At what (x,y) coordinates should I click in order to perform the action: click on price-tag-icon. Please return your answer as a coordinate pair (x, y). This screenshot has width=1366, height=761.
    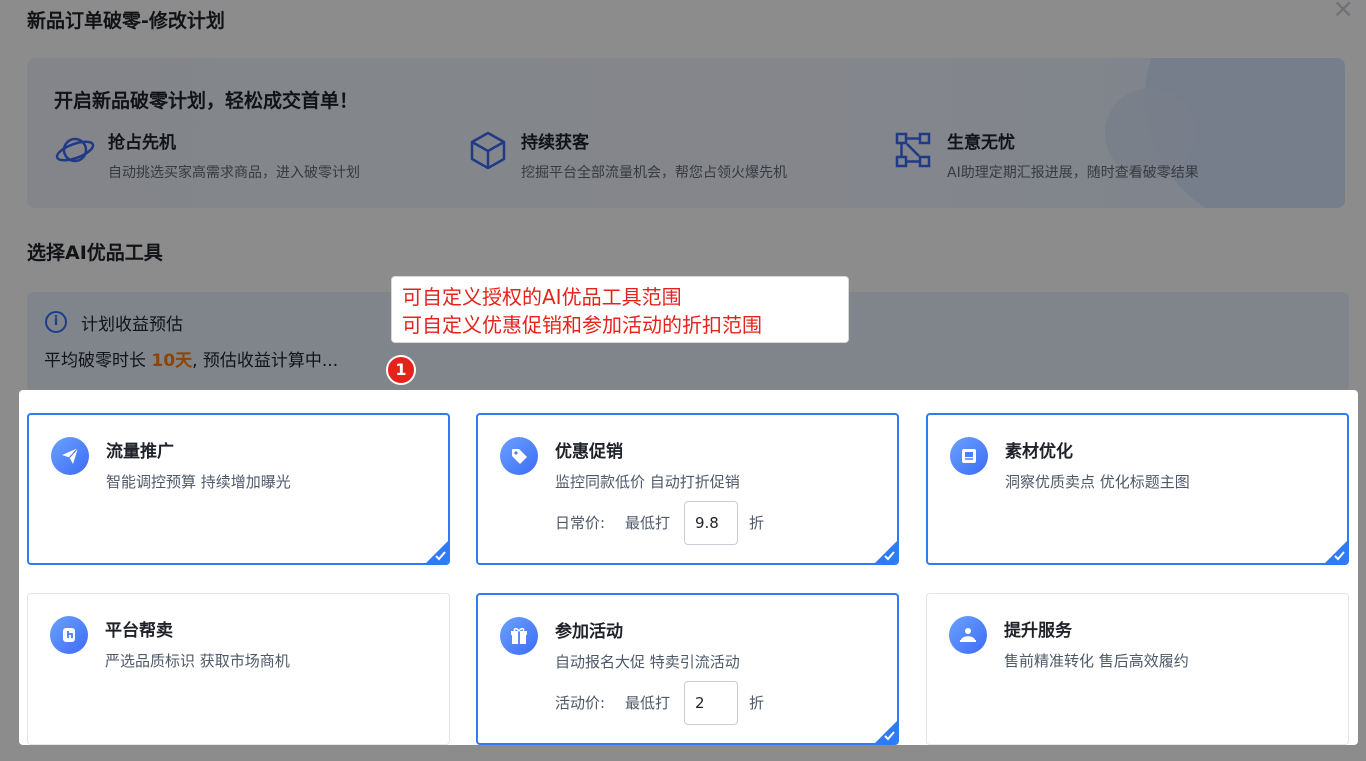
    Looking at the image, I should click on (519, 456).